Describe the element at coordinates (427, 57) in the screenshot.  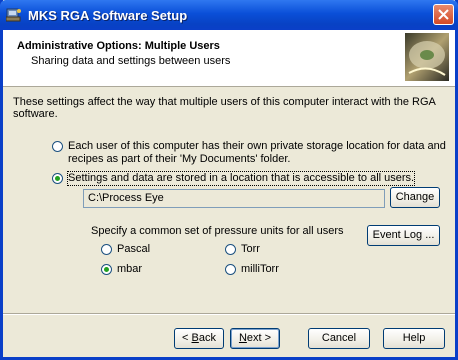
I see `header-graphic-icon` at that location.